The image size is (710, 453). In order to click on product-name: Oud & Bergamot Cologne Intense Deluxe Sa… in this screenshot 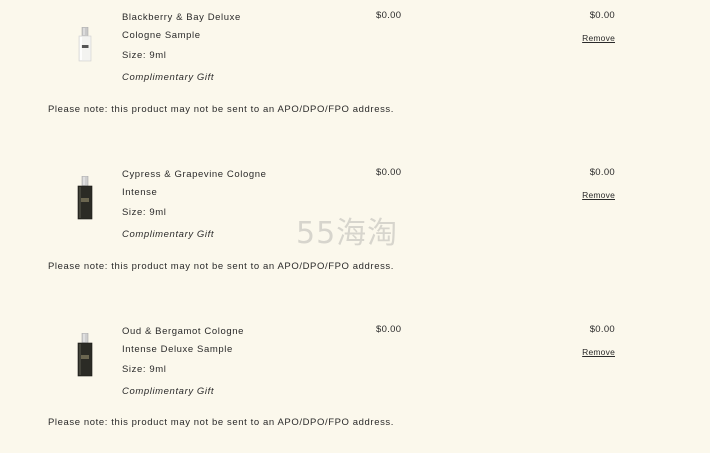, I will do `click(197, 341)`.